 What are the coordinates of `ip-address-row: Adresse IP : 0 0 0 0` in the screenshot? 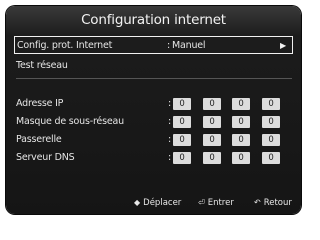 It's located at (154, 104).